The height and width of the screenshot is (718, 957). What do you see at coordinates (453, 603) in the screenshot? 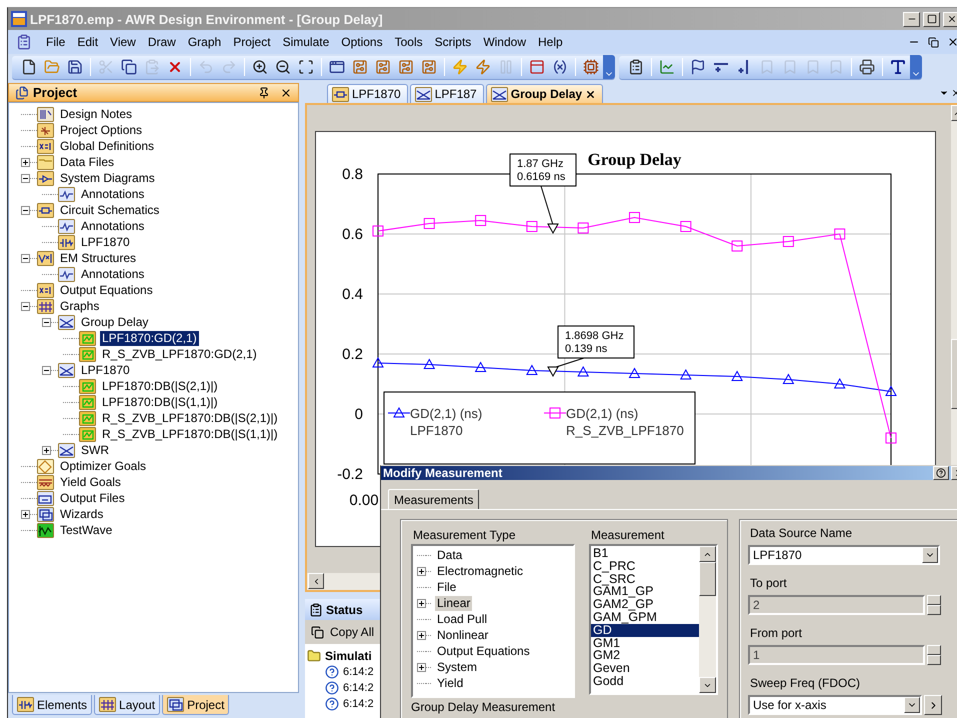
I see `tree-item: Linear` at bounding box center [453, 603].